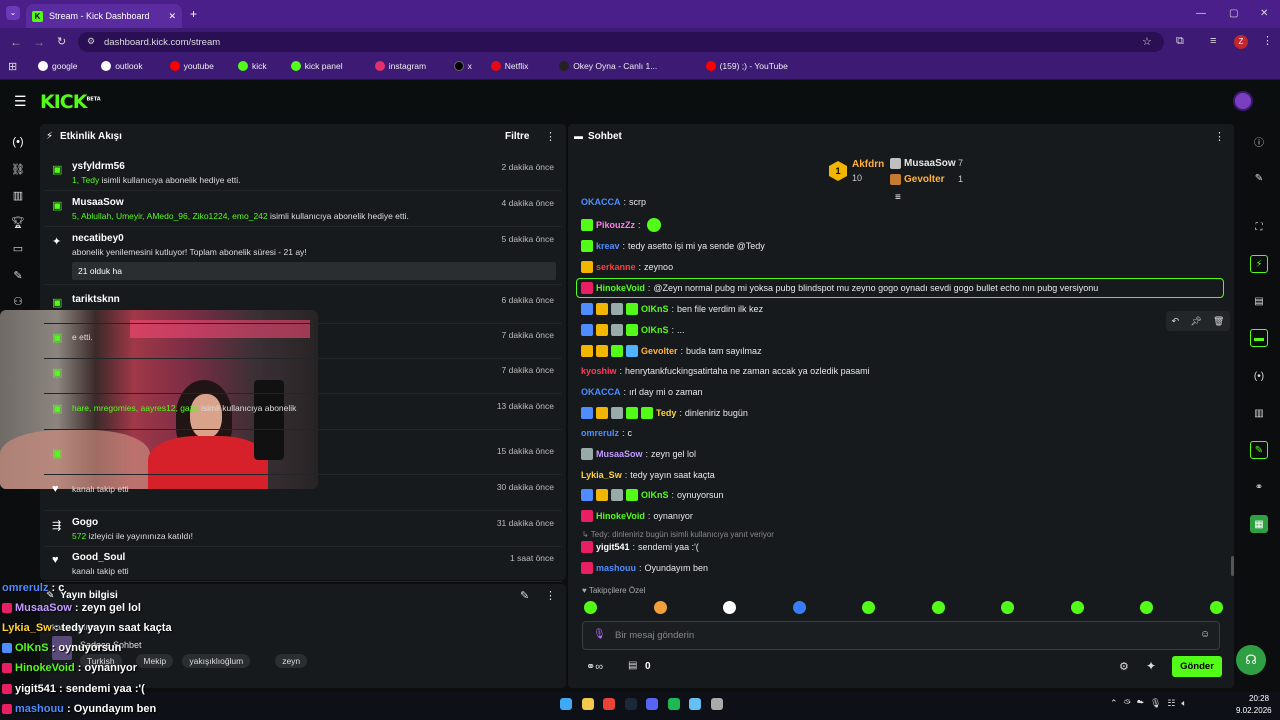 The image size is (1280, 720). I want to click on stream-info-edit-icon: ✎, so click(524, 595).